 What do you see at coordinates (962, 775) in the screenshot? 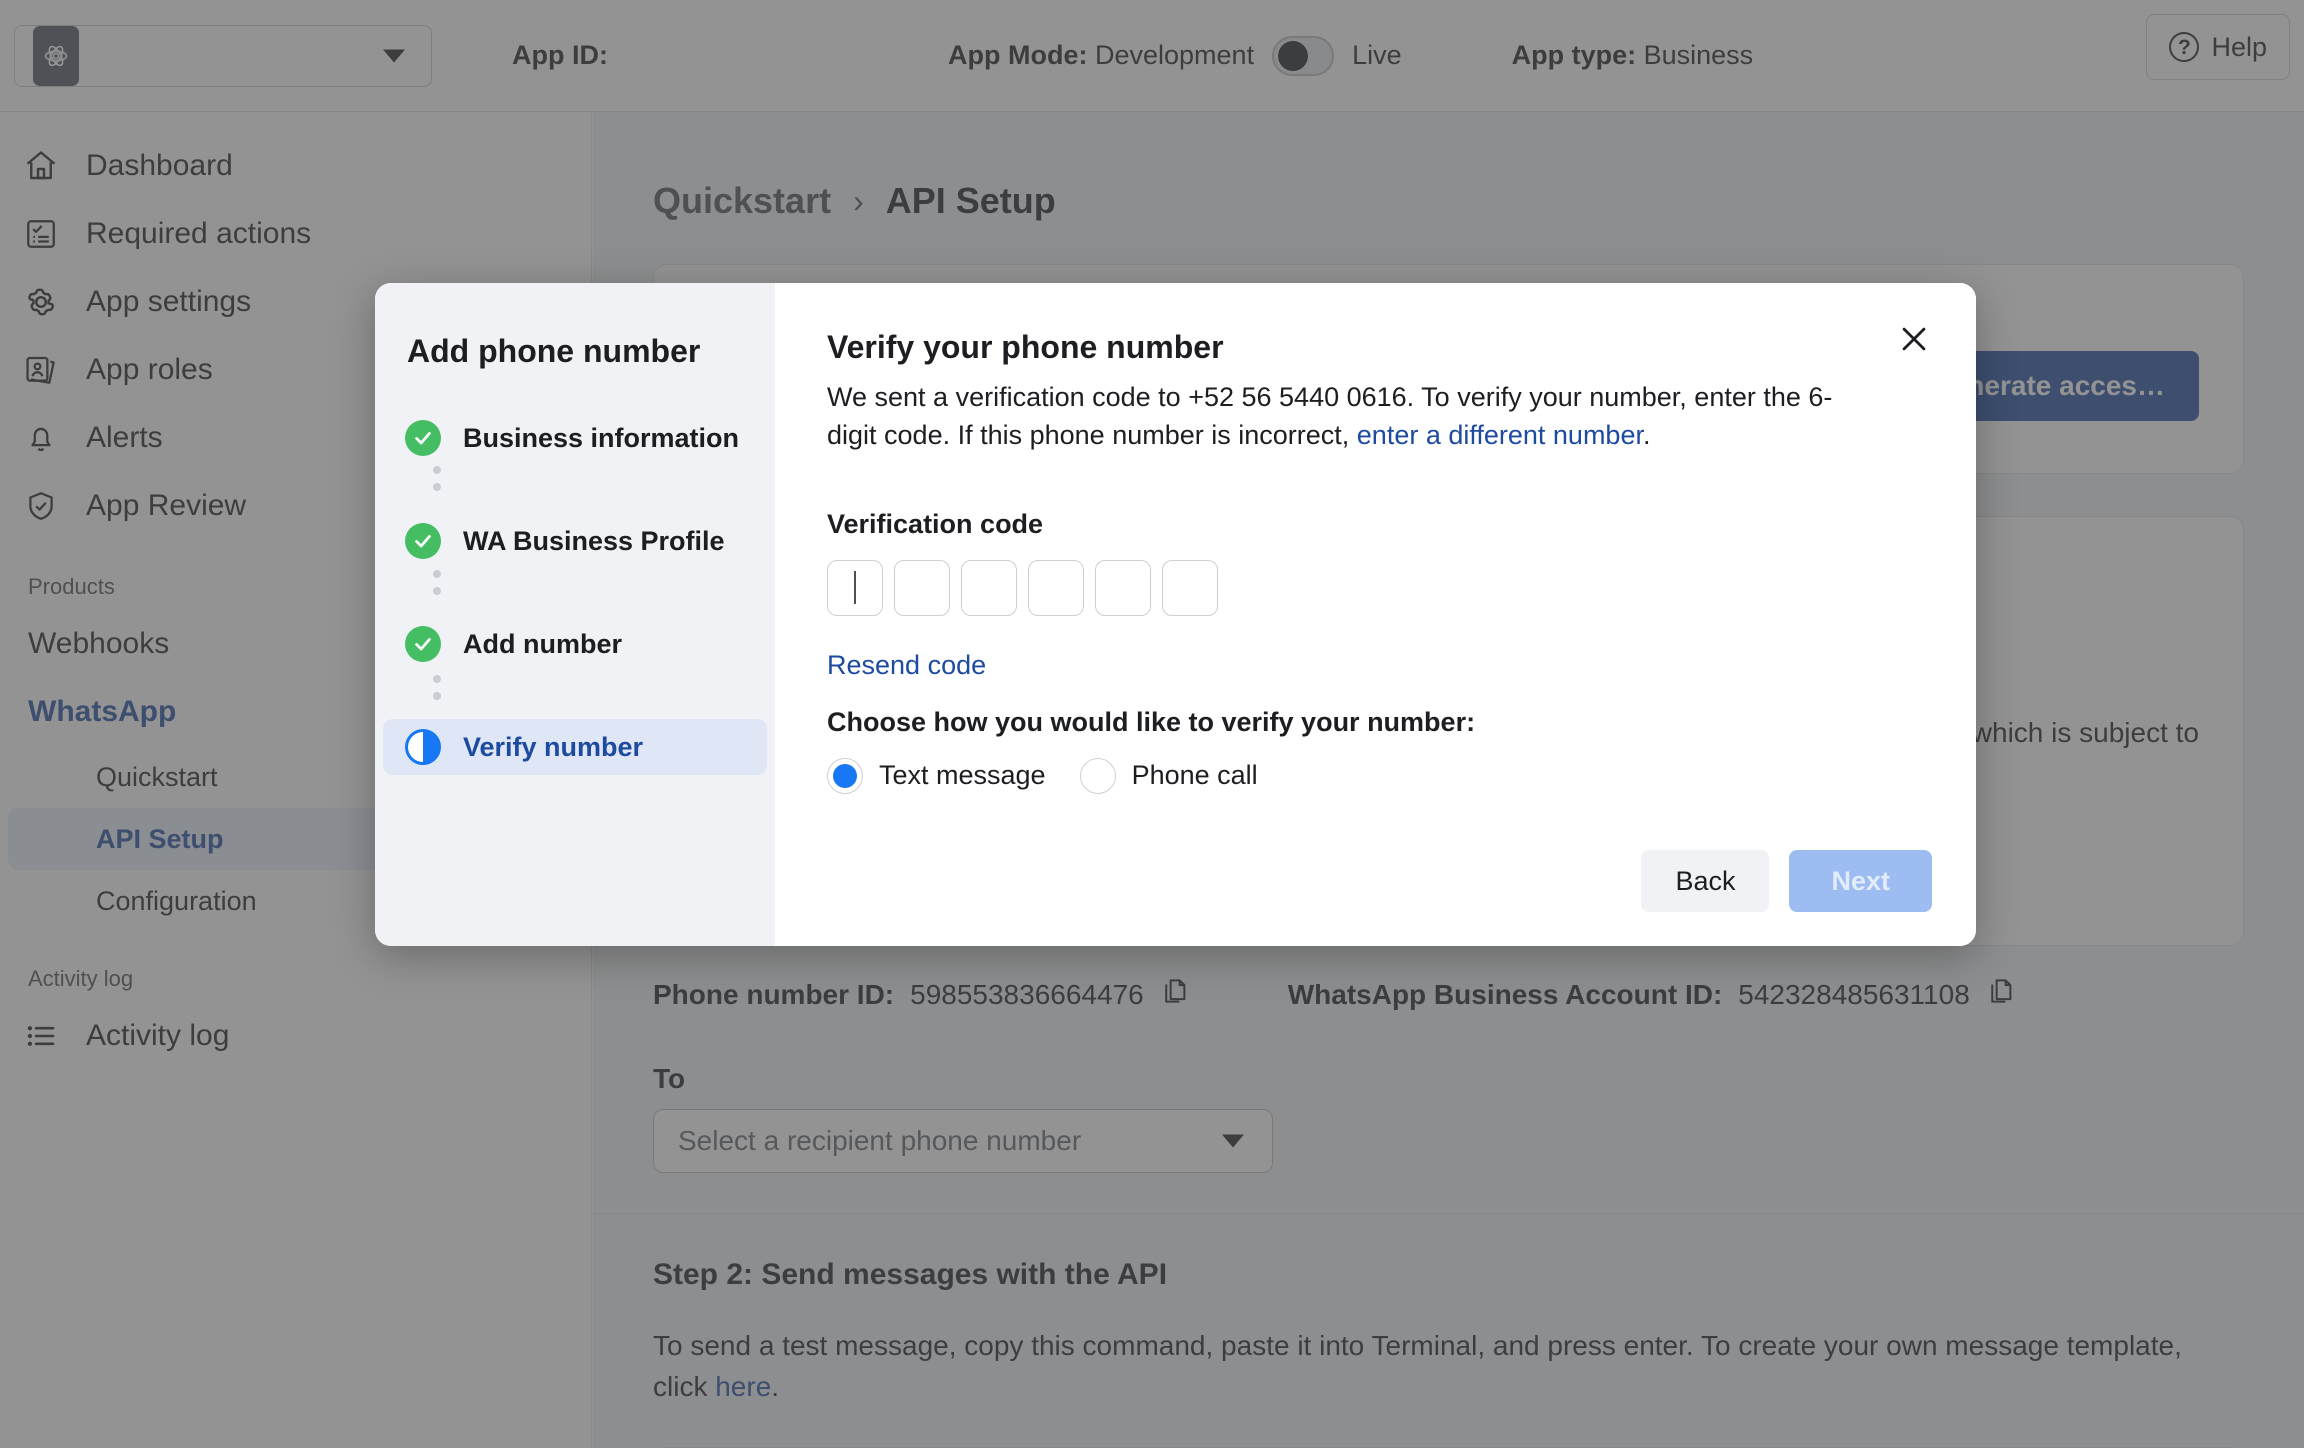
I see `option-label: Text message` at bounding box center [962, 775].